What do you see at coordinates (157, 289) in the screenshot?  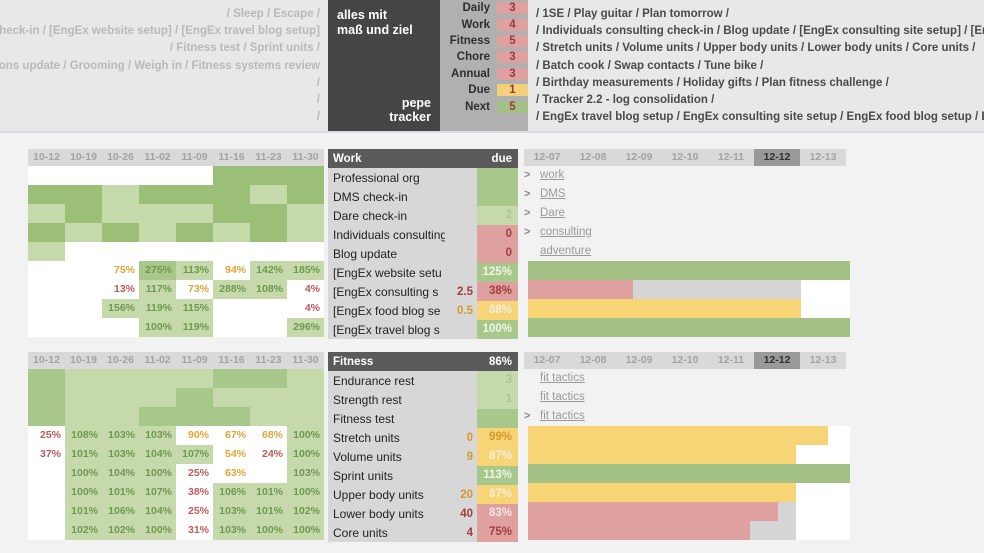 I see `heatmap-cell: 117%` at bounding box center [157, 289].